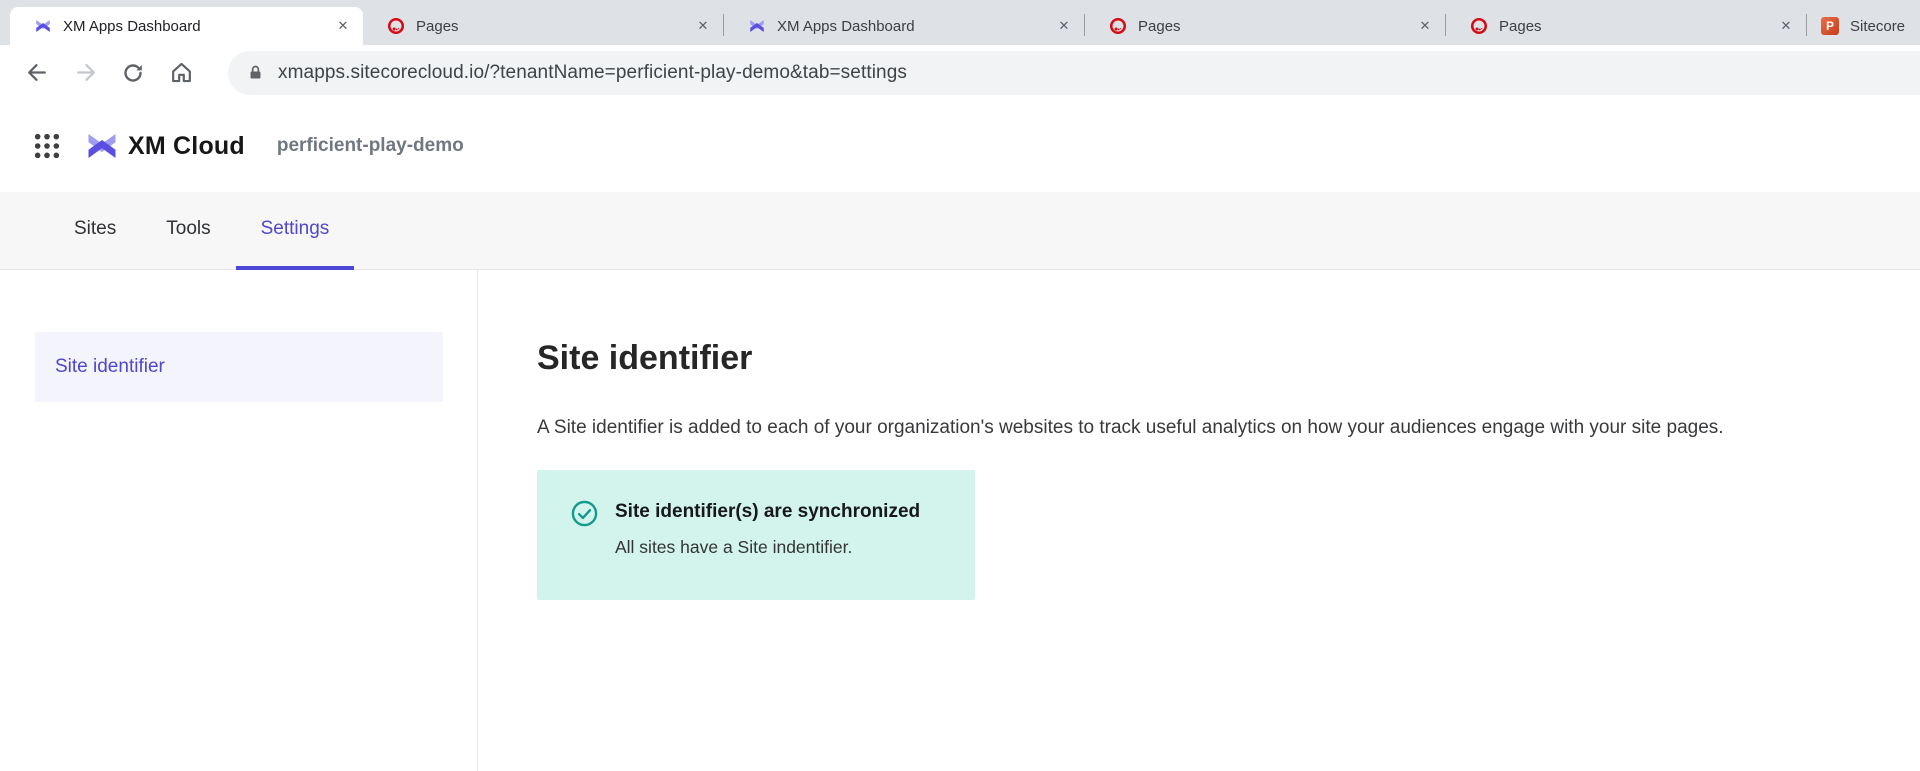 The image size is (1920, 771). What do you see at coordinates (584, 513) in the screenshot?
I see `check-circle-icon` at bounding box center [584, 513].